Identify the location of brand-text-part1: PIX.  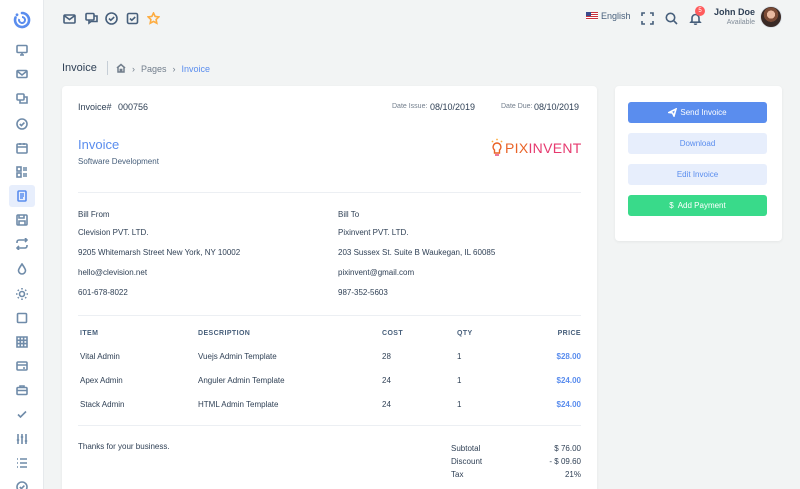
(517, 148).